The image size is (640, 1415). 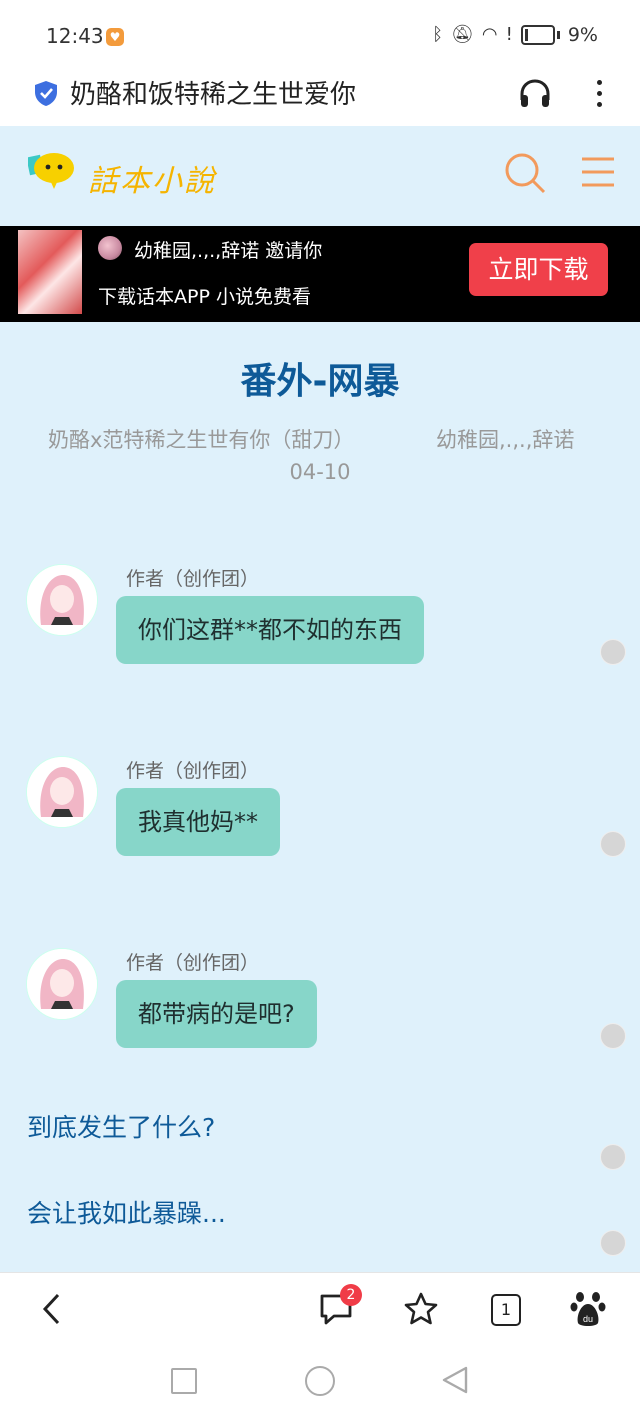 I want to click on chapter-date: 04-10, so click(x=320, y=472).